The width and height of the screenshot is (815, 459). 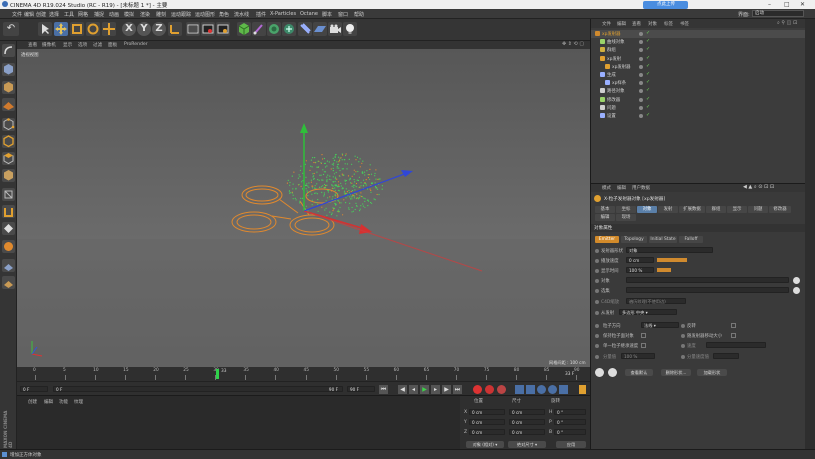 What do you see at coordinates (563, 389) in the screenshot?
I see `pla-key-icon` at bounding box center [563, 389].